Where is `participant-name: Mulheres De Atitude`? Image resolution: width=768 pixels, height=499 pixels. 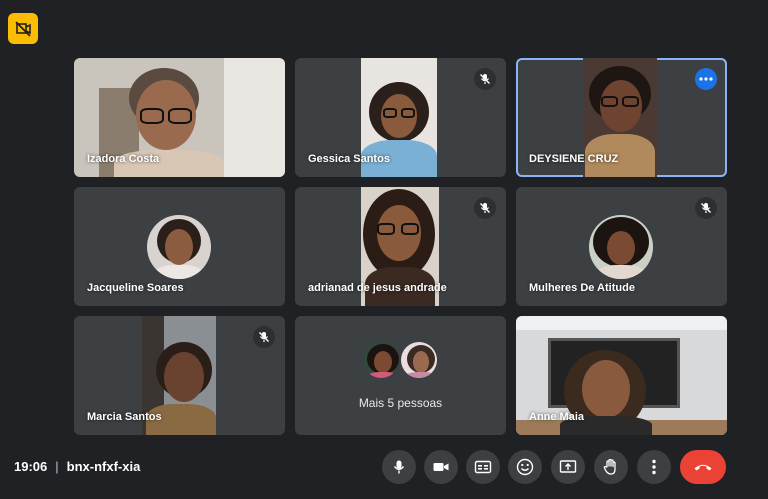
participant-name: Mulheres De Atitude is located at coordinates (582, 288).